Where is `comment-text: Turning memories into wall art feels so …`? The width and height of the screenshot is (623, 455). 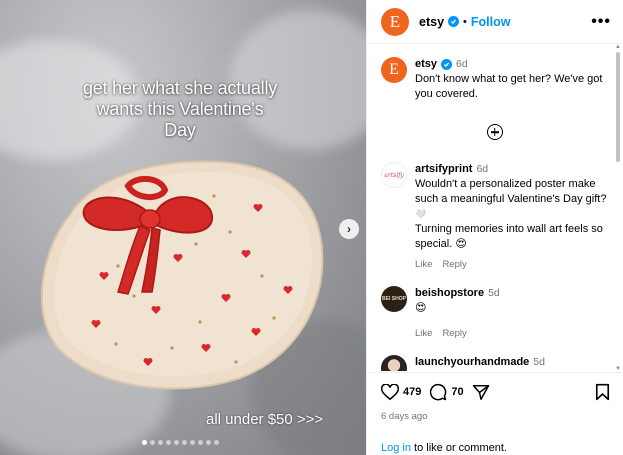 comment-text: Turning memories into wall art feels so … is located at coordinates (509, 236).